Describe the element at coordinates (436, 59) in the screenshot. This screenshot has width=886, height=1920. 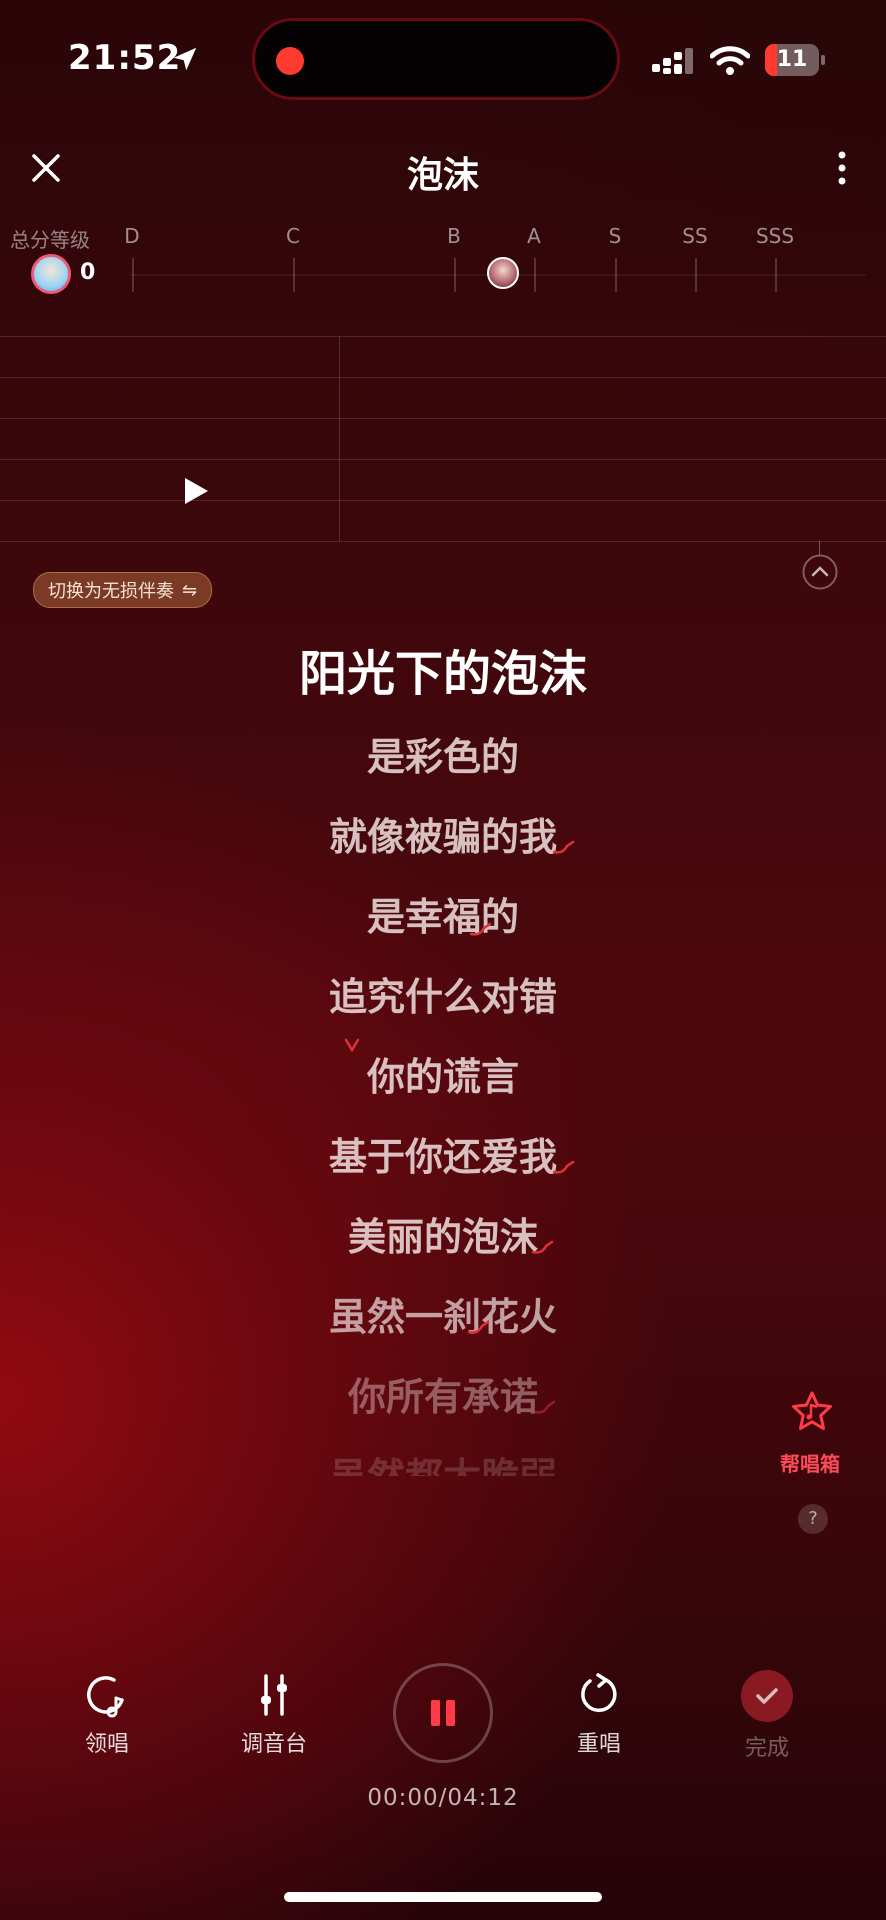
I see `dynamic-island` at that location.